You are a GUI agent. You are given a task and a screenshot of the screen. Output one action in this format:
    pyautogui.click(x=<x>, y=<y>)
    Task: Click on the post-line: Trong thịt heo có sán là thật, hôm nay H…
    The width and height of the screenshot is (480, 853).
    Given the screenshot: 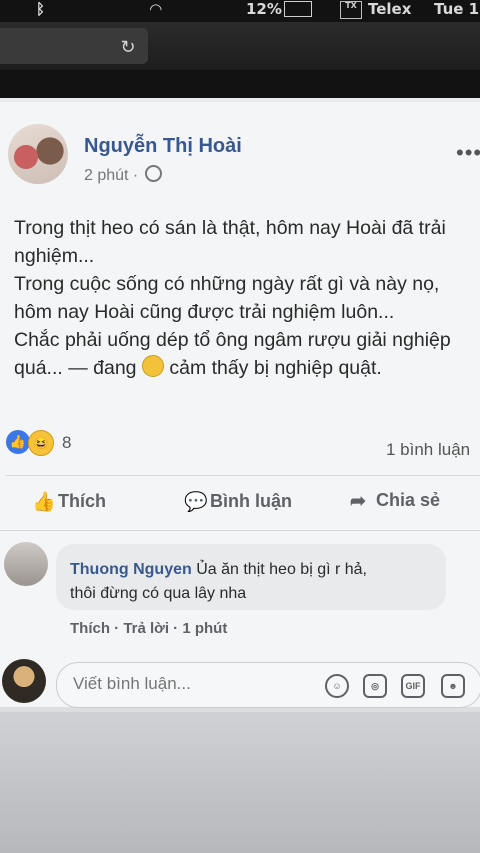 What is the action you would take?
    pyautogui.click(x=230, y=228)
    